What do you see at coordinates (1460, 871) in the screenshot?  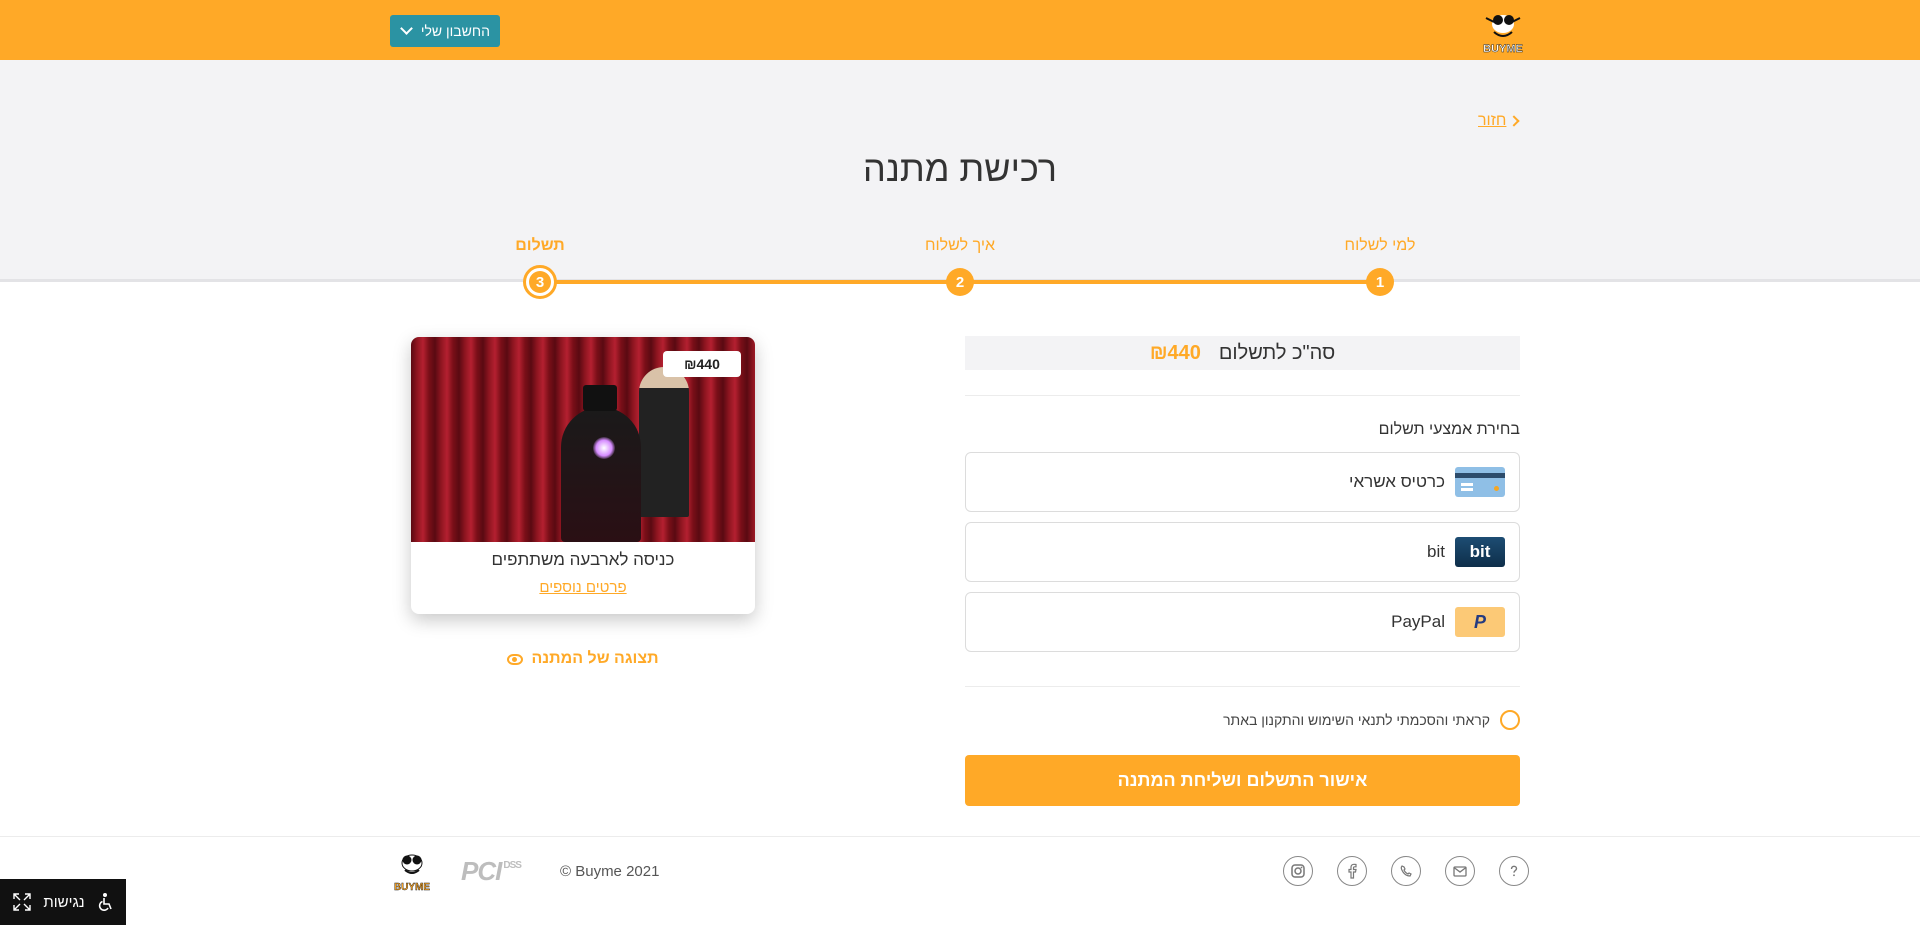 I see `mail-icon` at bounding box center [1460, 871].